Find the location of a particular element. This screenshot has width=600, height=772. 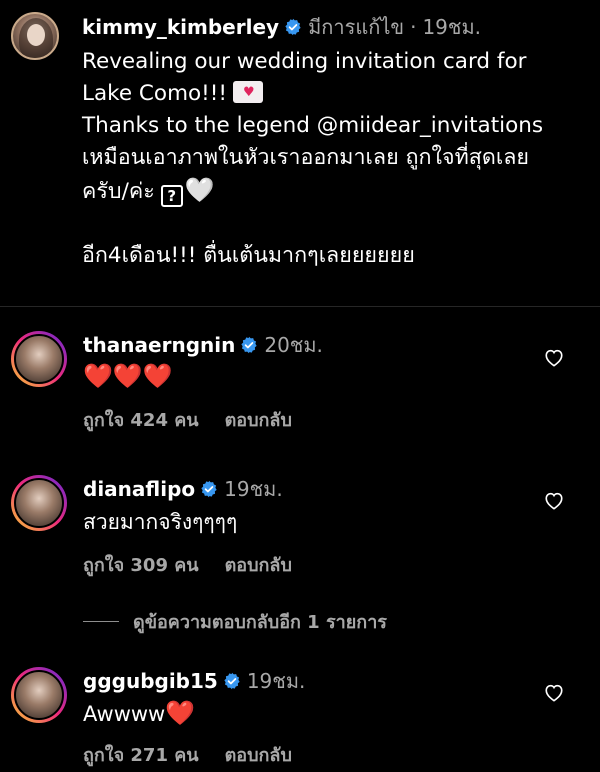

comment-text: ❤️❤️❤️ is located at coordinates (128, 376).